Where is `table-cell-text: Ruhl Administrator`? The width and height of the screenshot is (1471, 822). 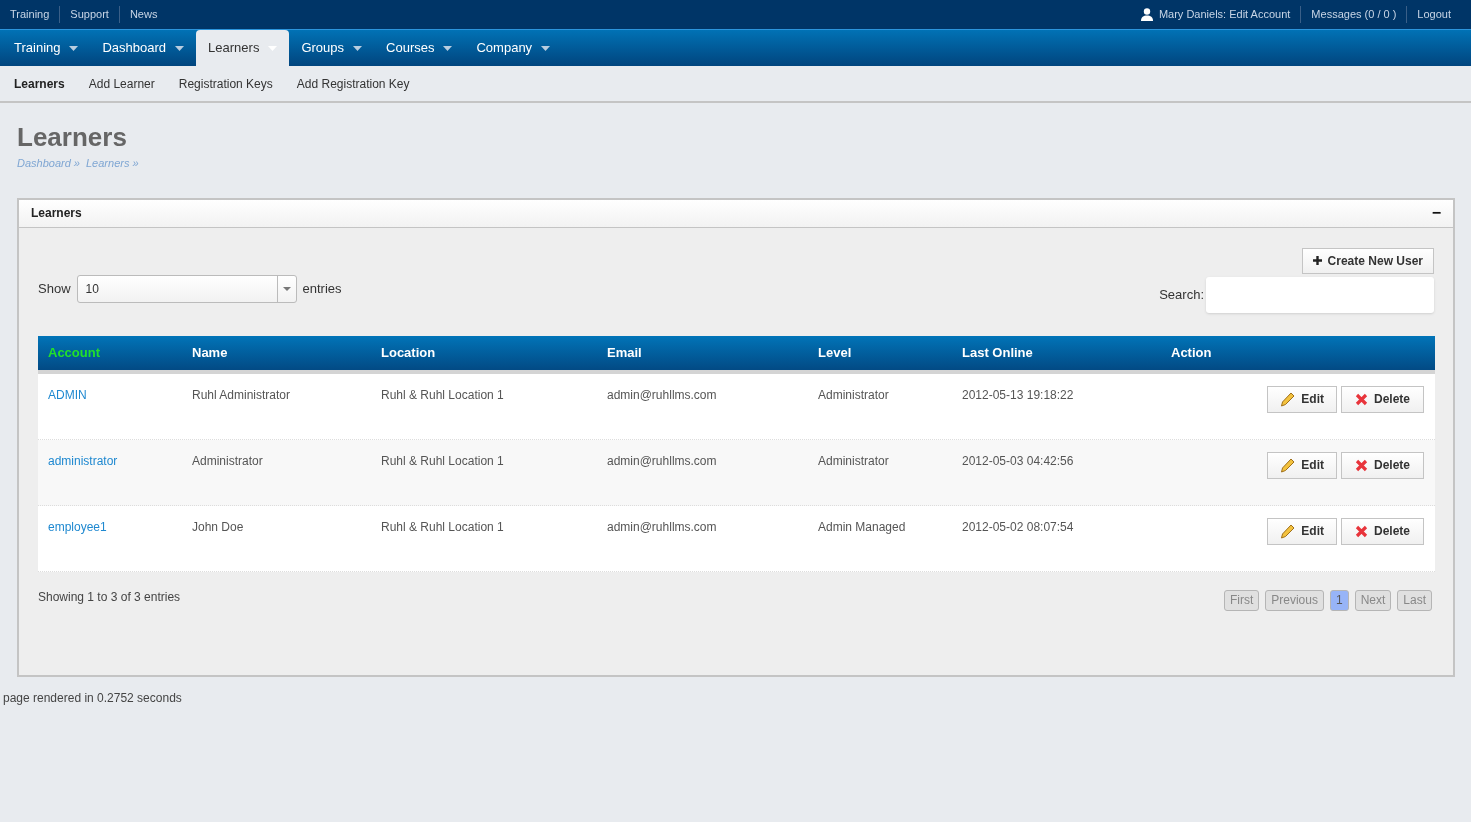
table-cell-text: Ruhl Administrator is located at coordinates (241, 395).